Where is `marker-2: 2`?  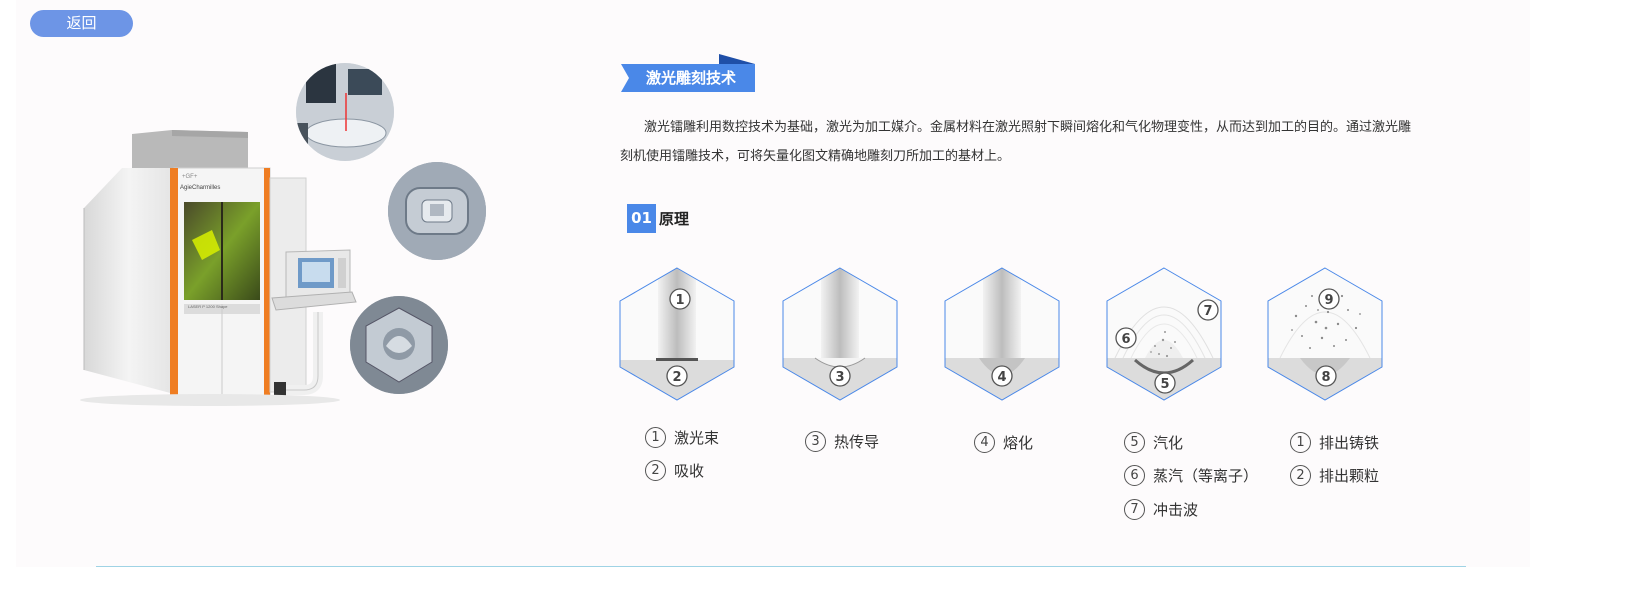 marker-2: 2 is located at coordinates (676, 377).